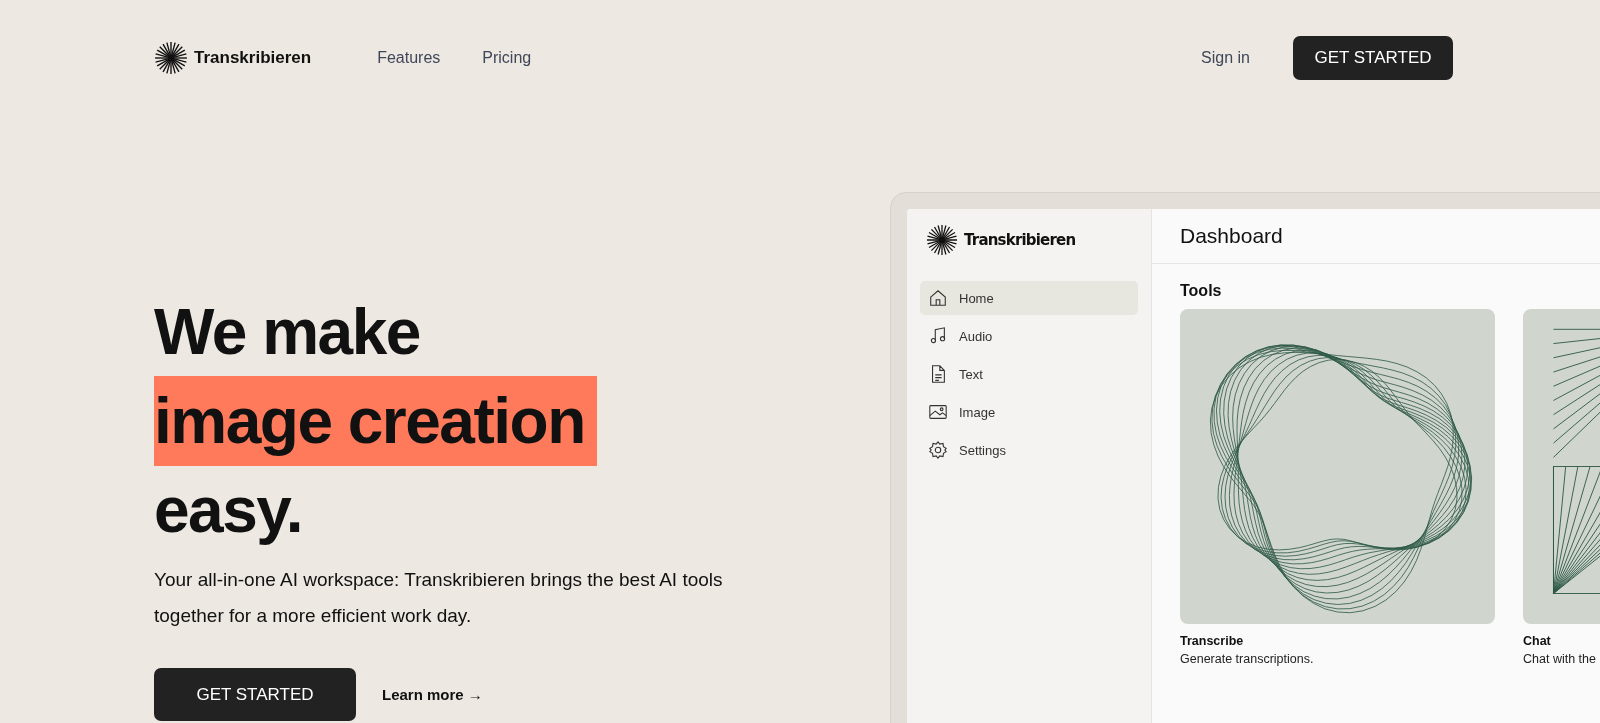  I want to click on tool-name: Transcribe, so click(1212, 641).